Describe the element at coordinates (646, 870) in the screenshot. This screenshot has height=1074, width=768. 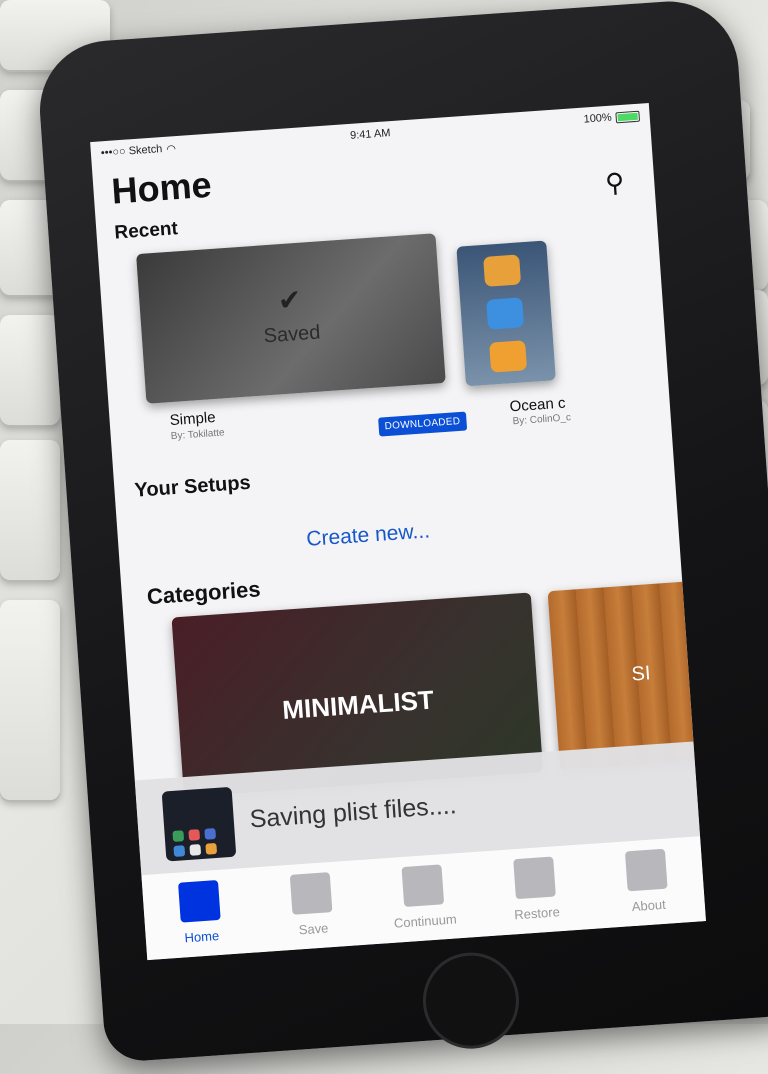
I see `about-tab-icon` at that location.